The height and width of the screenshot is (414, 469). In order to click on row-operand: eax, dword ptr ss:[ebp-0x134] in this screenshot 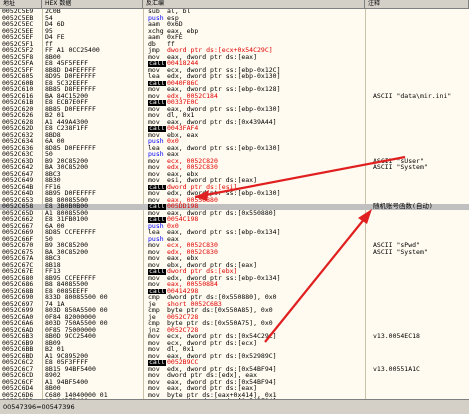, I will do `click(224, 232)`.